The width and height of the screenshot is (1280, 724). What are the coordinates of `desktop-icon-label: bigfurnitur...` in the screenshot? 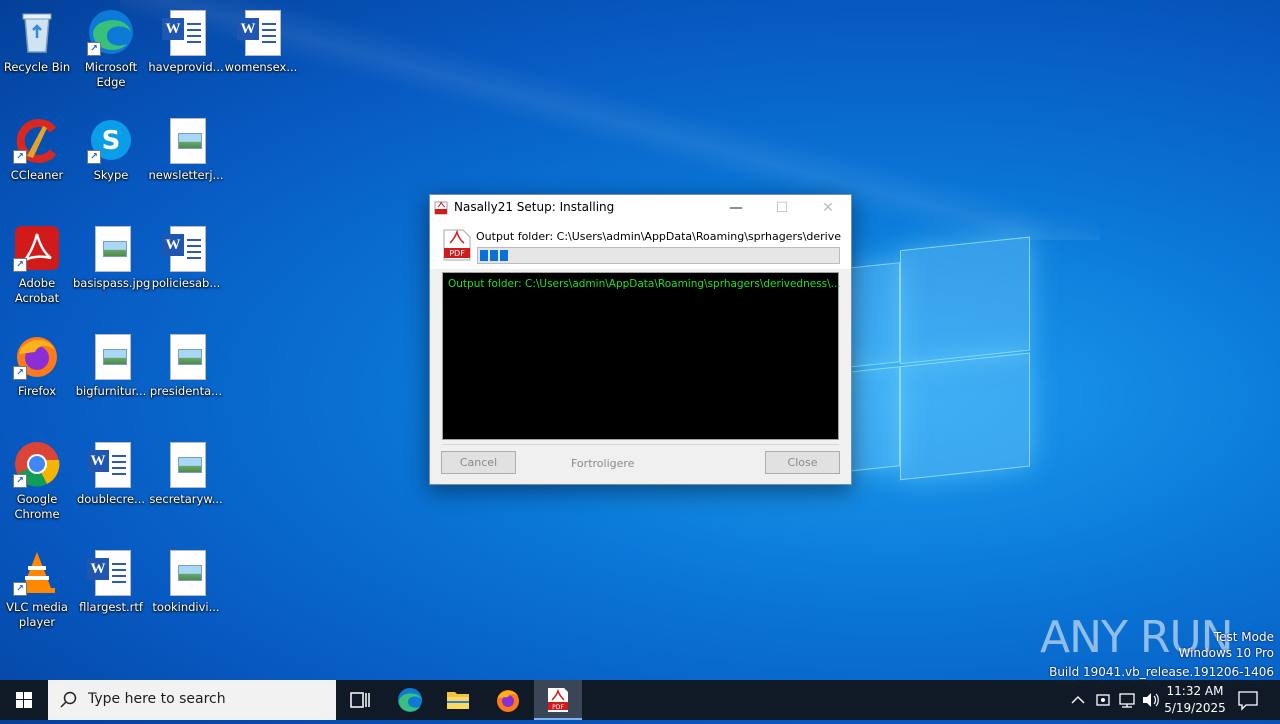 It's located at (111, 391).